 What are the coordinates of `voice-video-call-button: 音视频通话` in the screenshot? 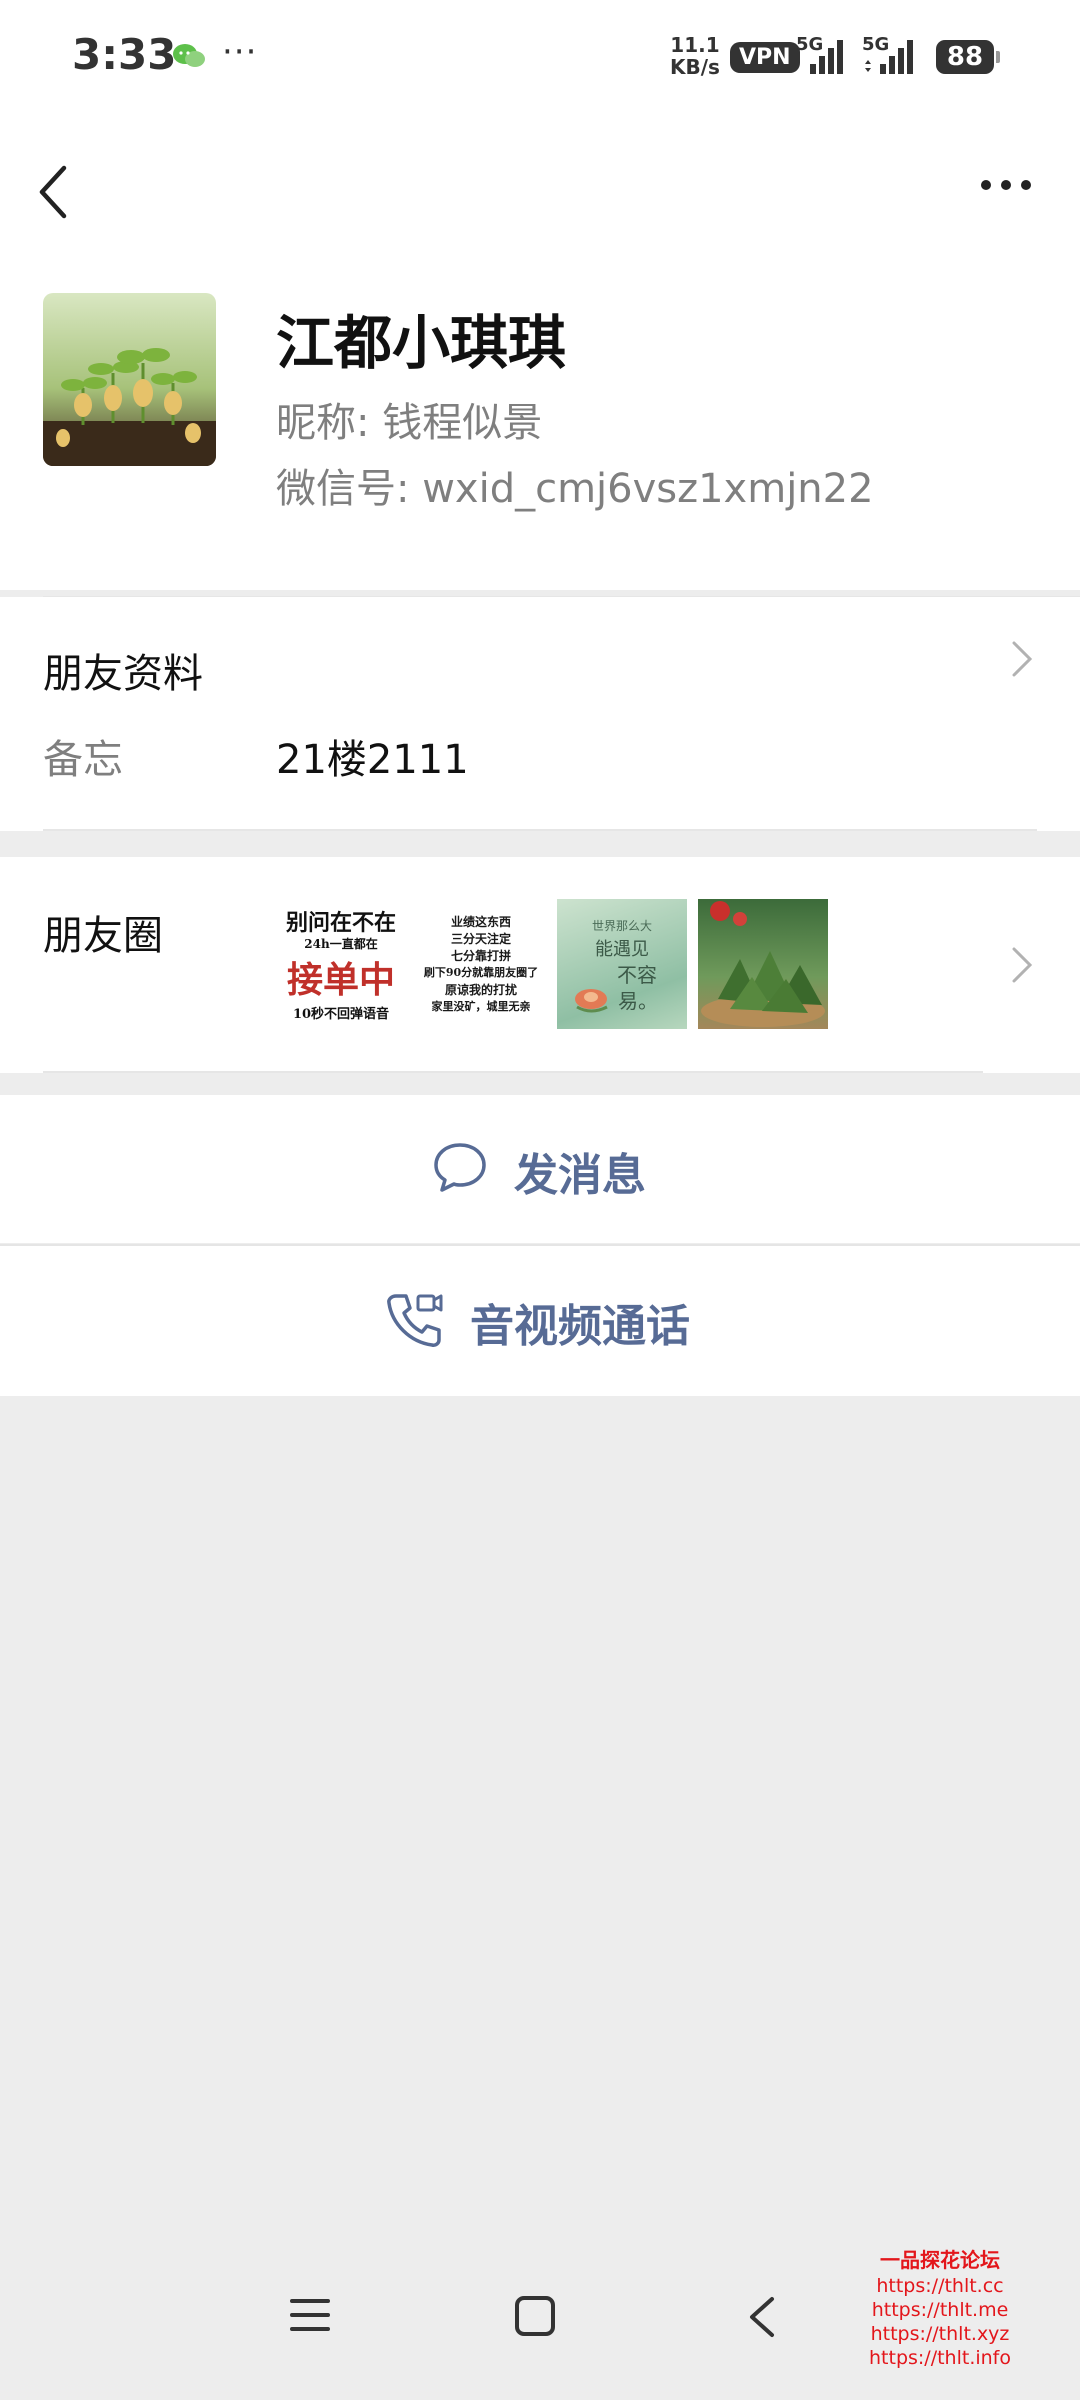 It's located at (540, 1321).